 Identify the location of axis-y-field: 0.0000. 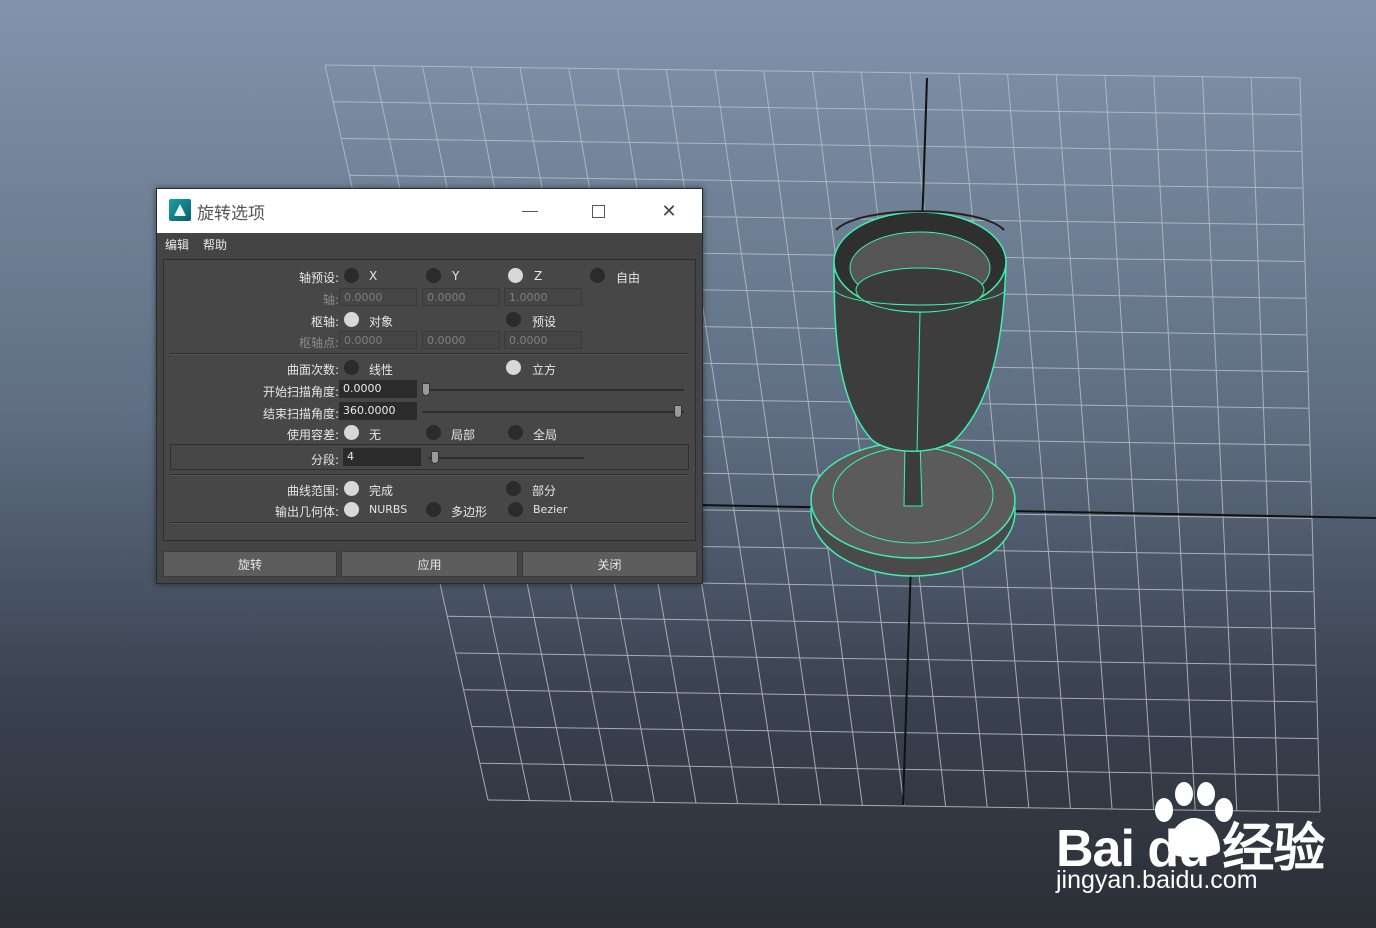
(461, 297).